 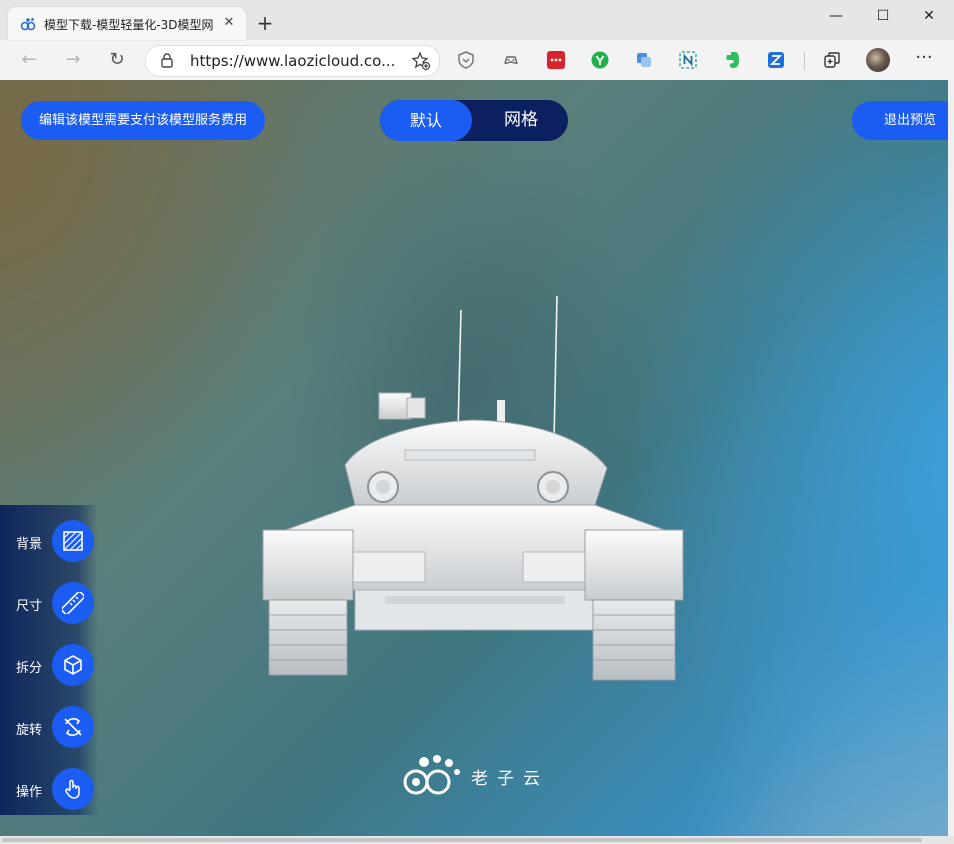 What do you see at coordinates (29, 668) in the screenshot?
I see `tool-split-label: 拆分` at bounding box center [29, 668].